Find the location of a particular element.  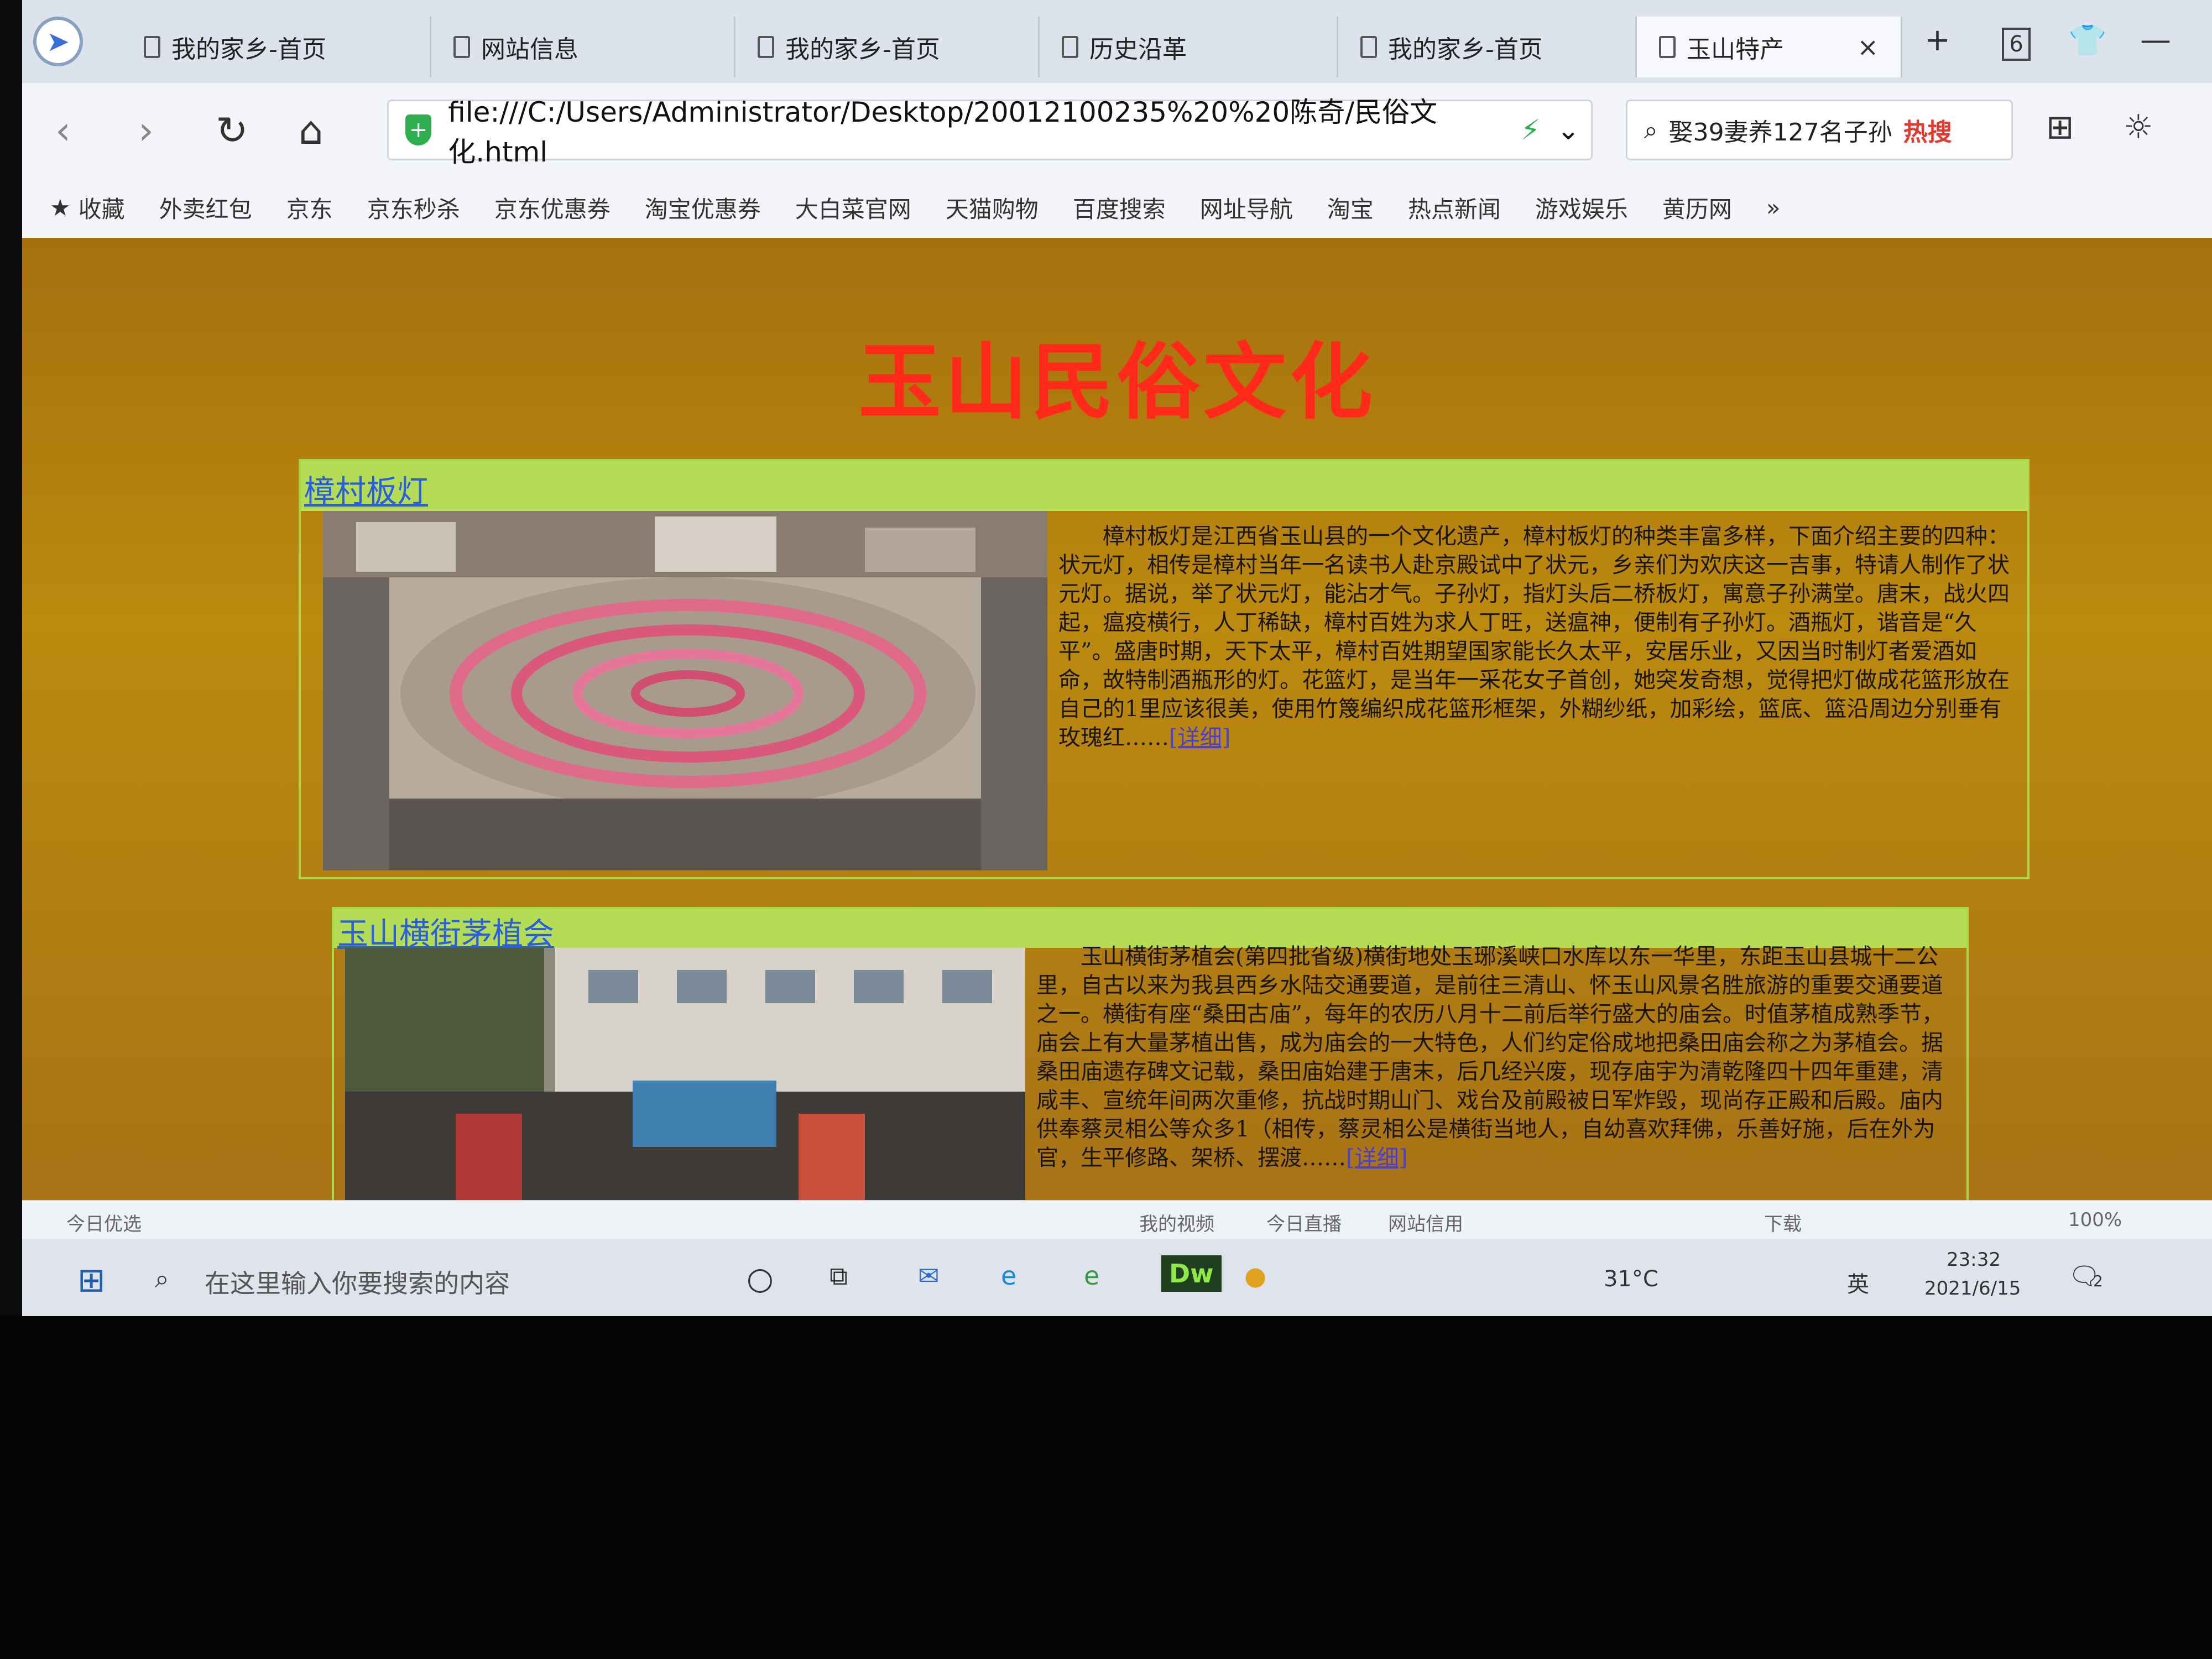

zoom-level: 100% is located at coordinates (2095, 1220).